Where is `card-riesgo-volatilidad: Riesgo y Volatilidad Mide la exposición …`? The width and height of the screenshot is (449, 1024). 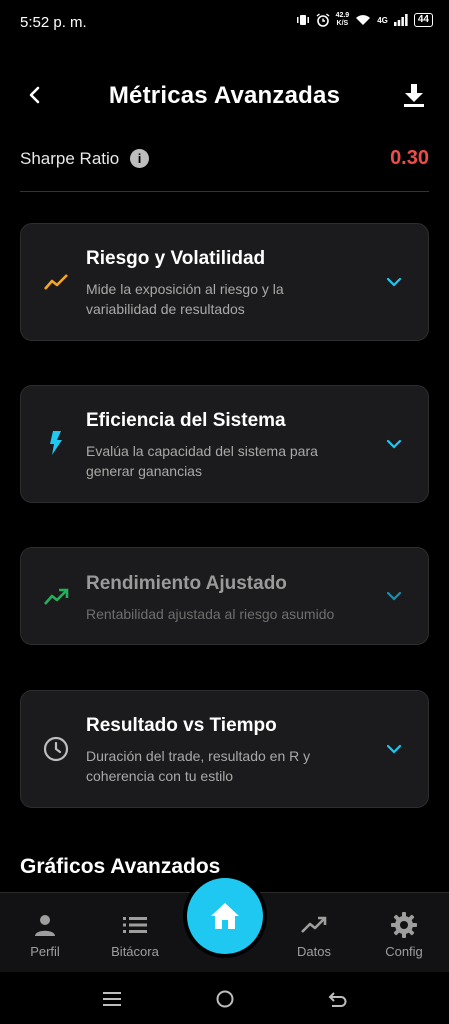
card-riesgo-volatilidad: Riesgo y Volatilidad Mide la exposición … is located at coordinates (224, 282).